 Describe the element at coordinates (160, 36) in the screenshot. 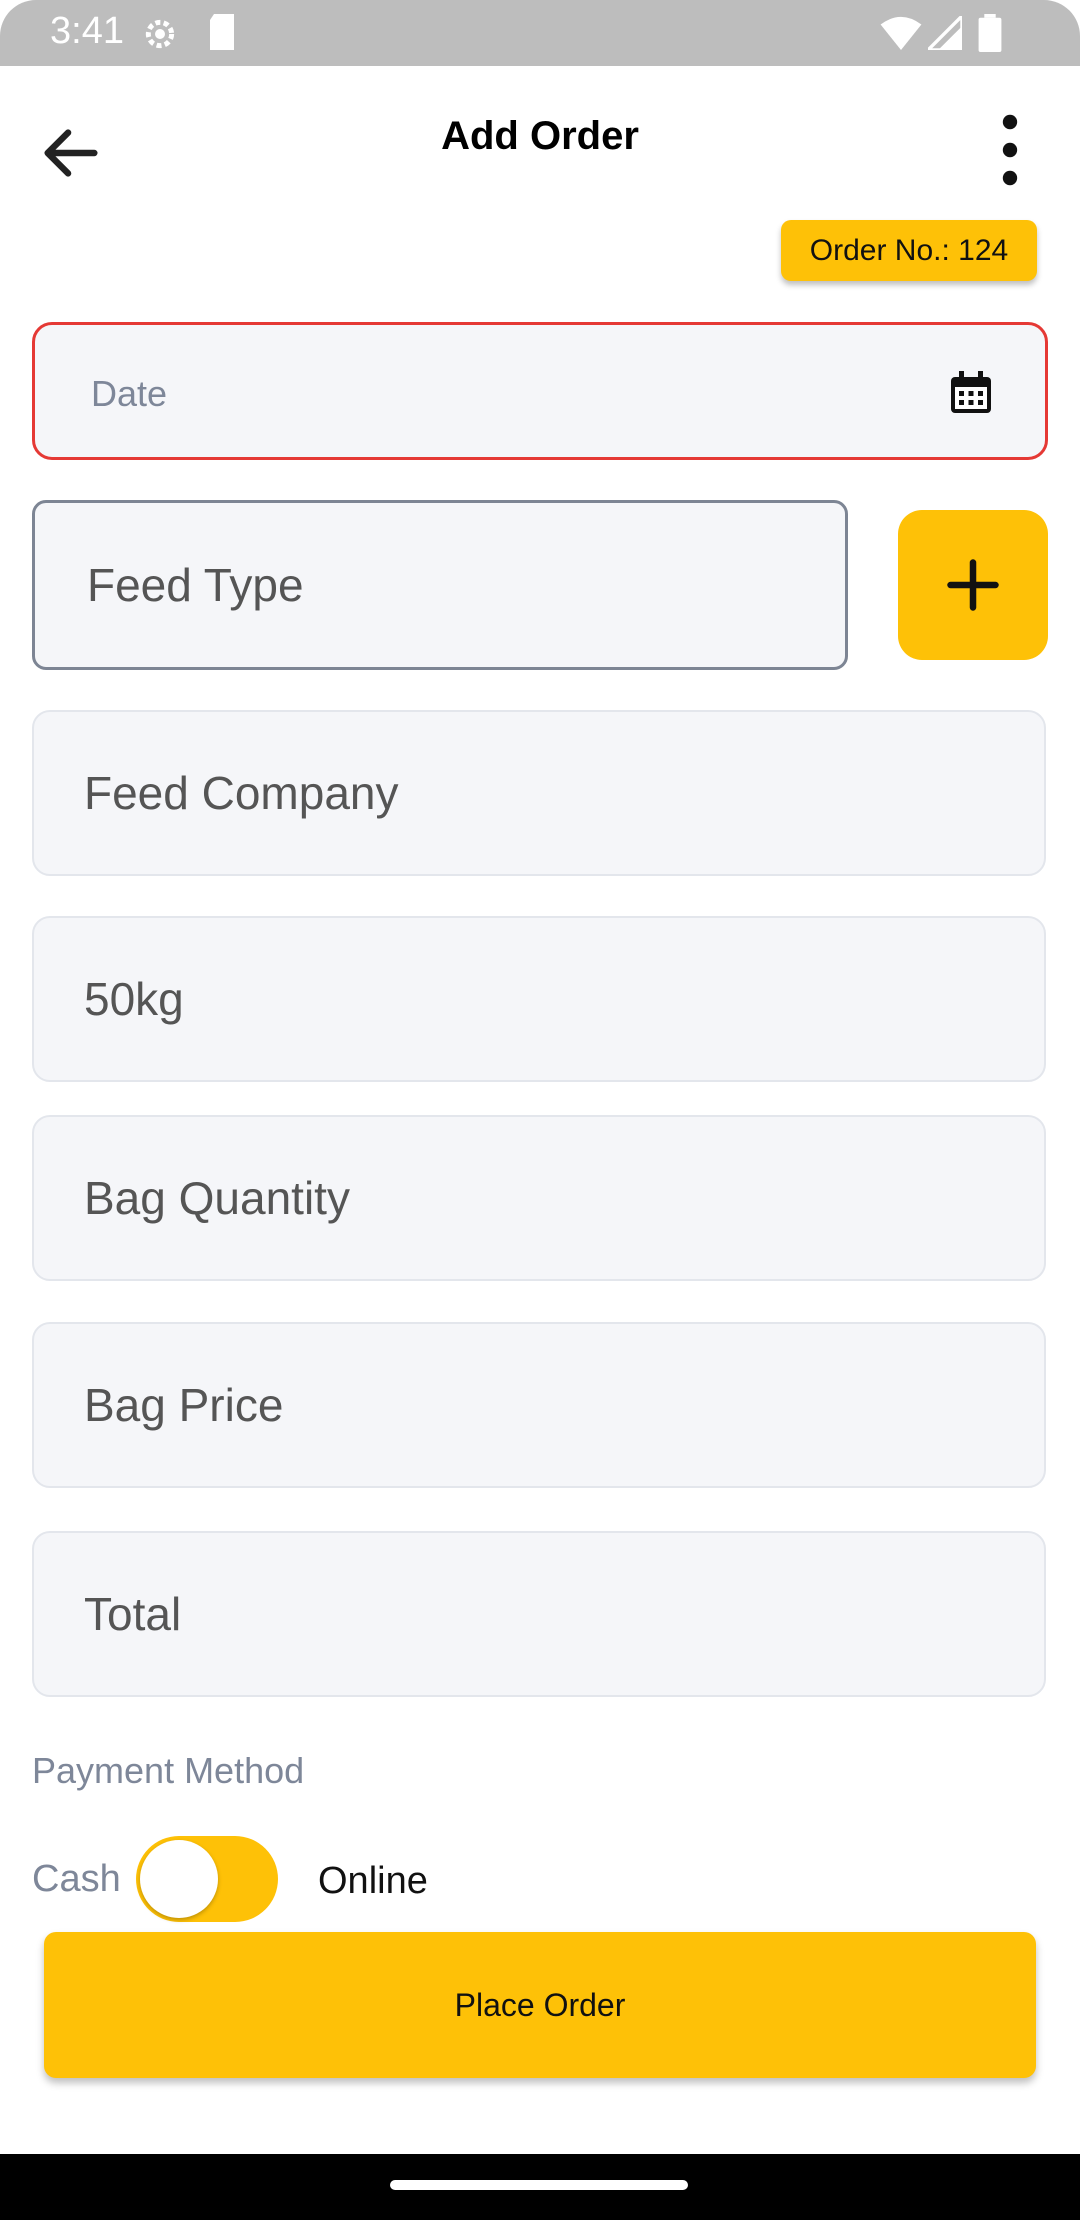

I see `settings-icon` at that location.